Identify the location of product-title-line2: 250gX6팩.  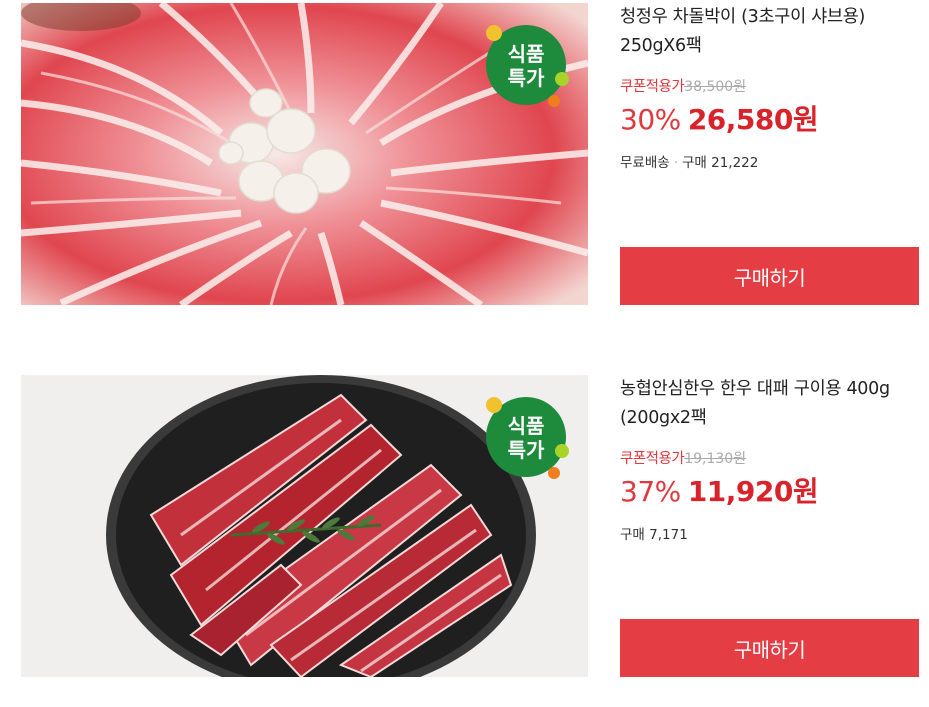
(774, 46).